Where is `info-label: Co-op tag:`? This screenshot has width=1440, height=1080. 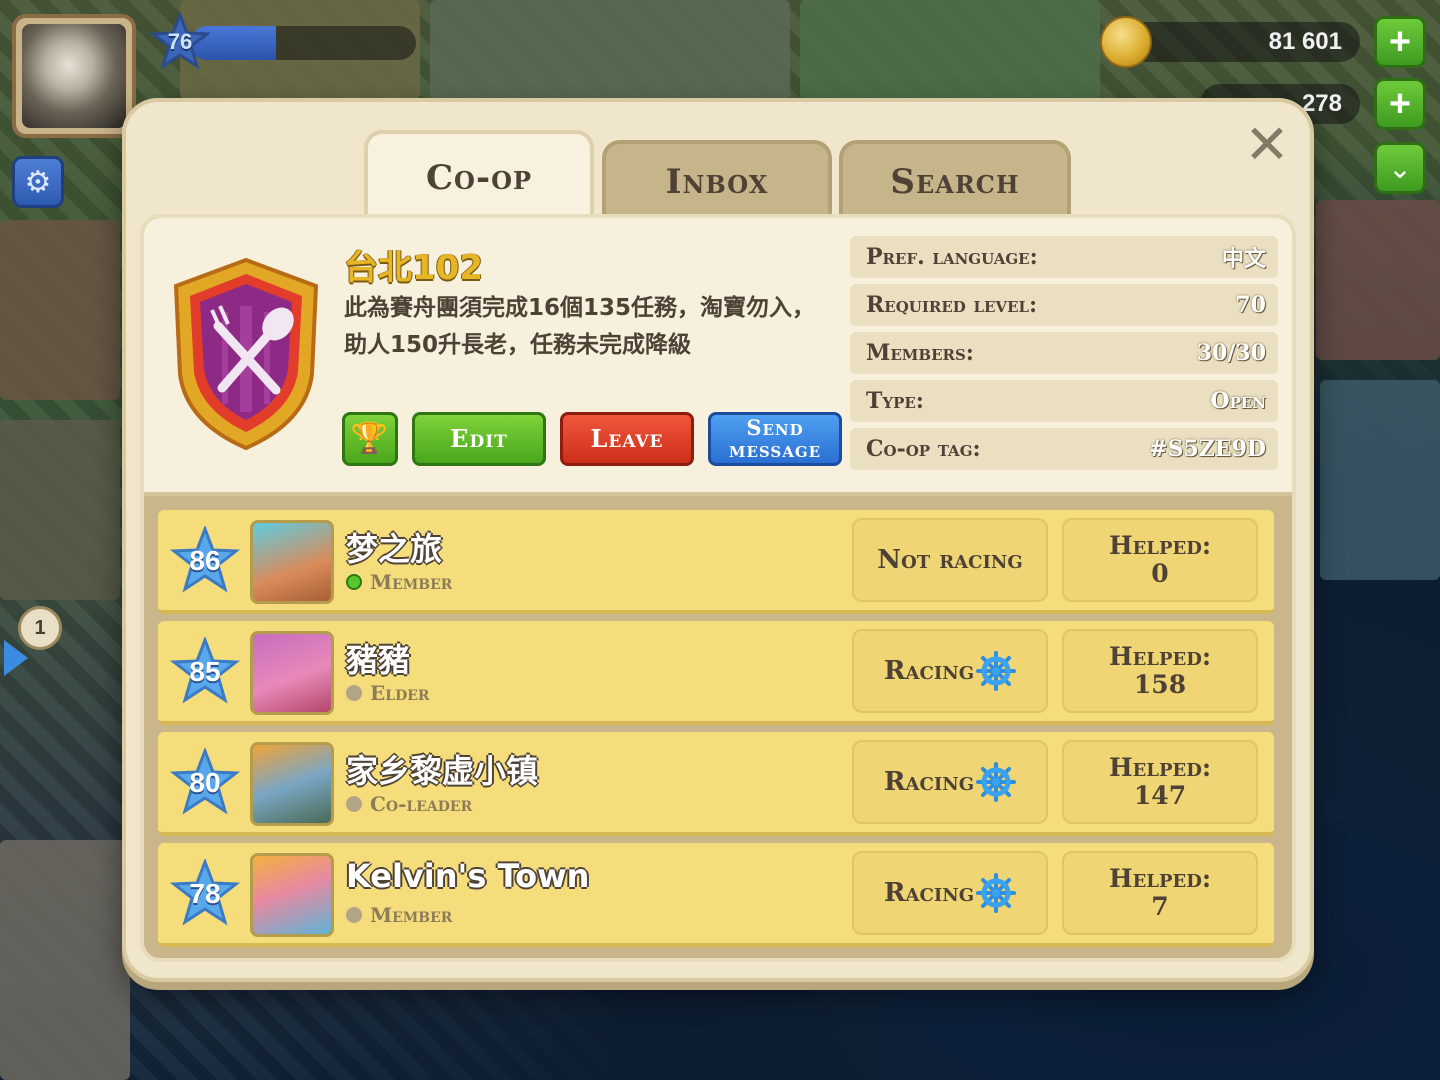 info-label: Co-op tag: is located at coordinates (923, 449).